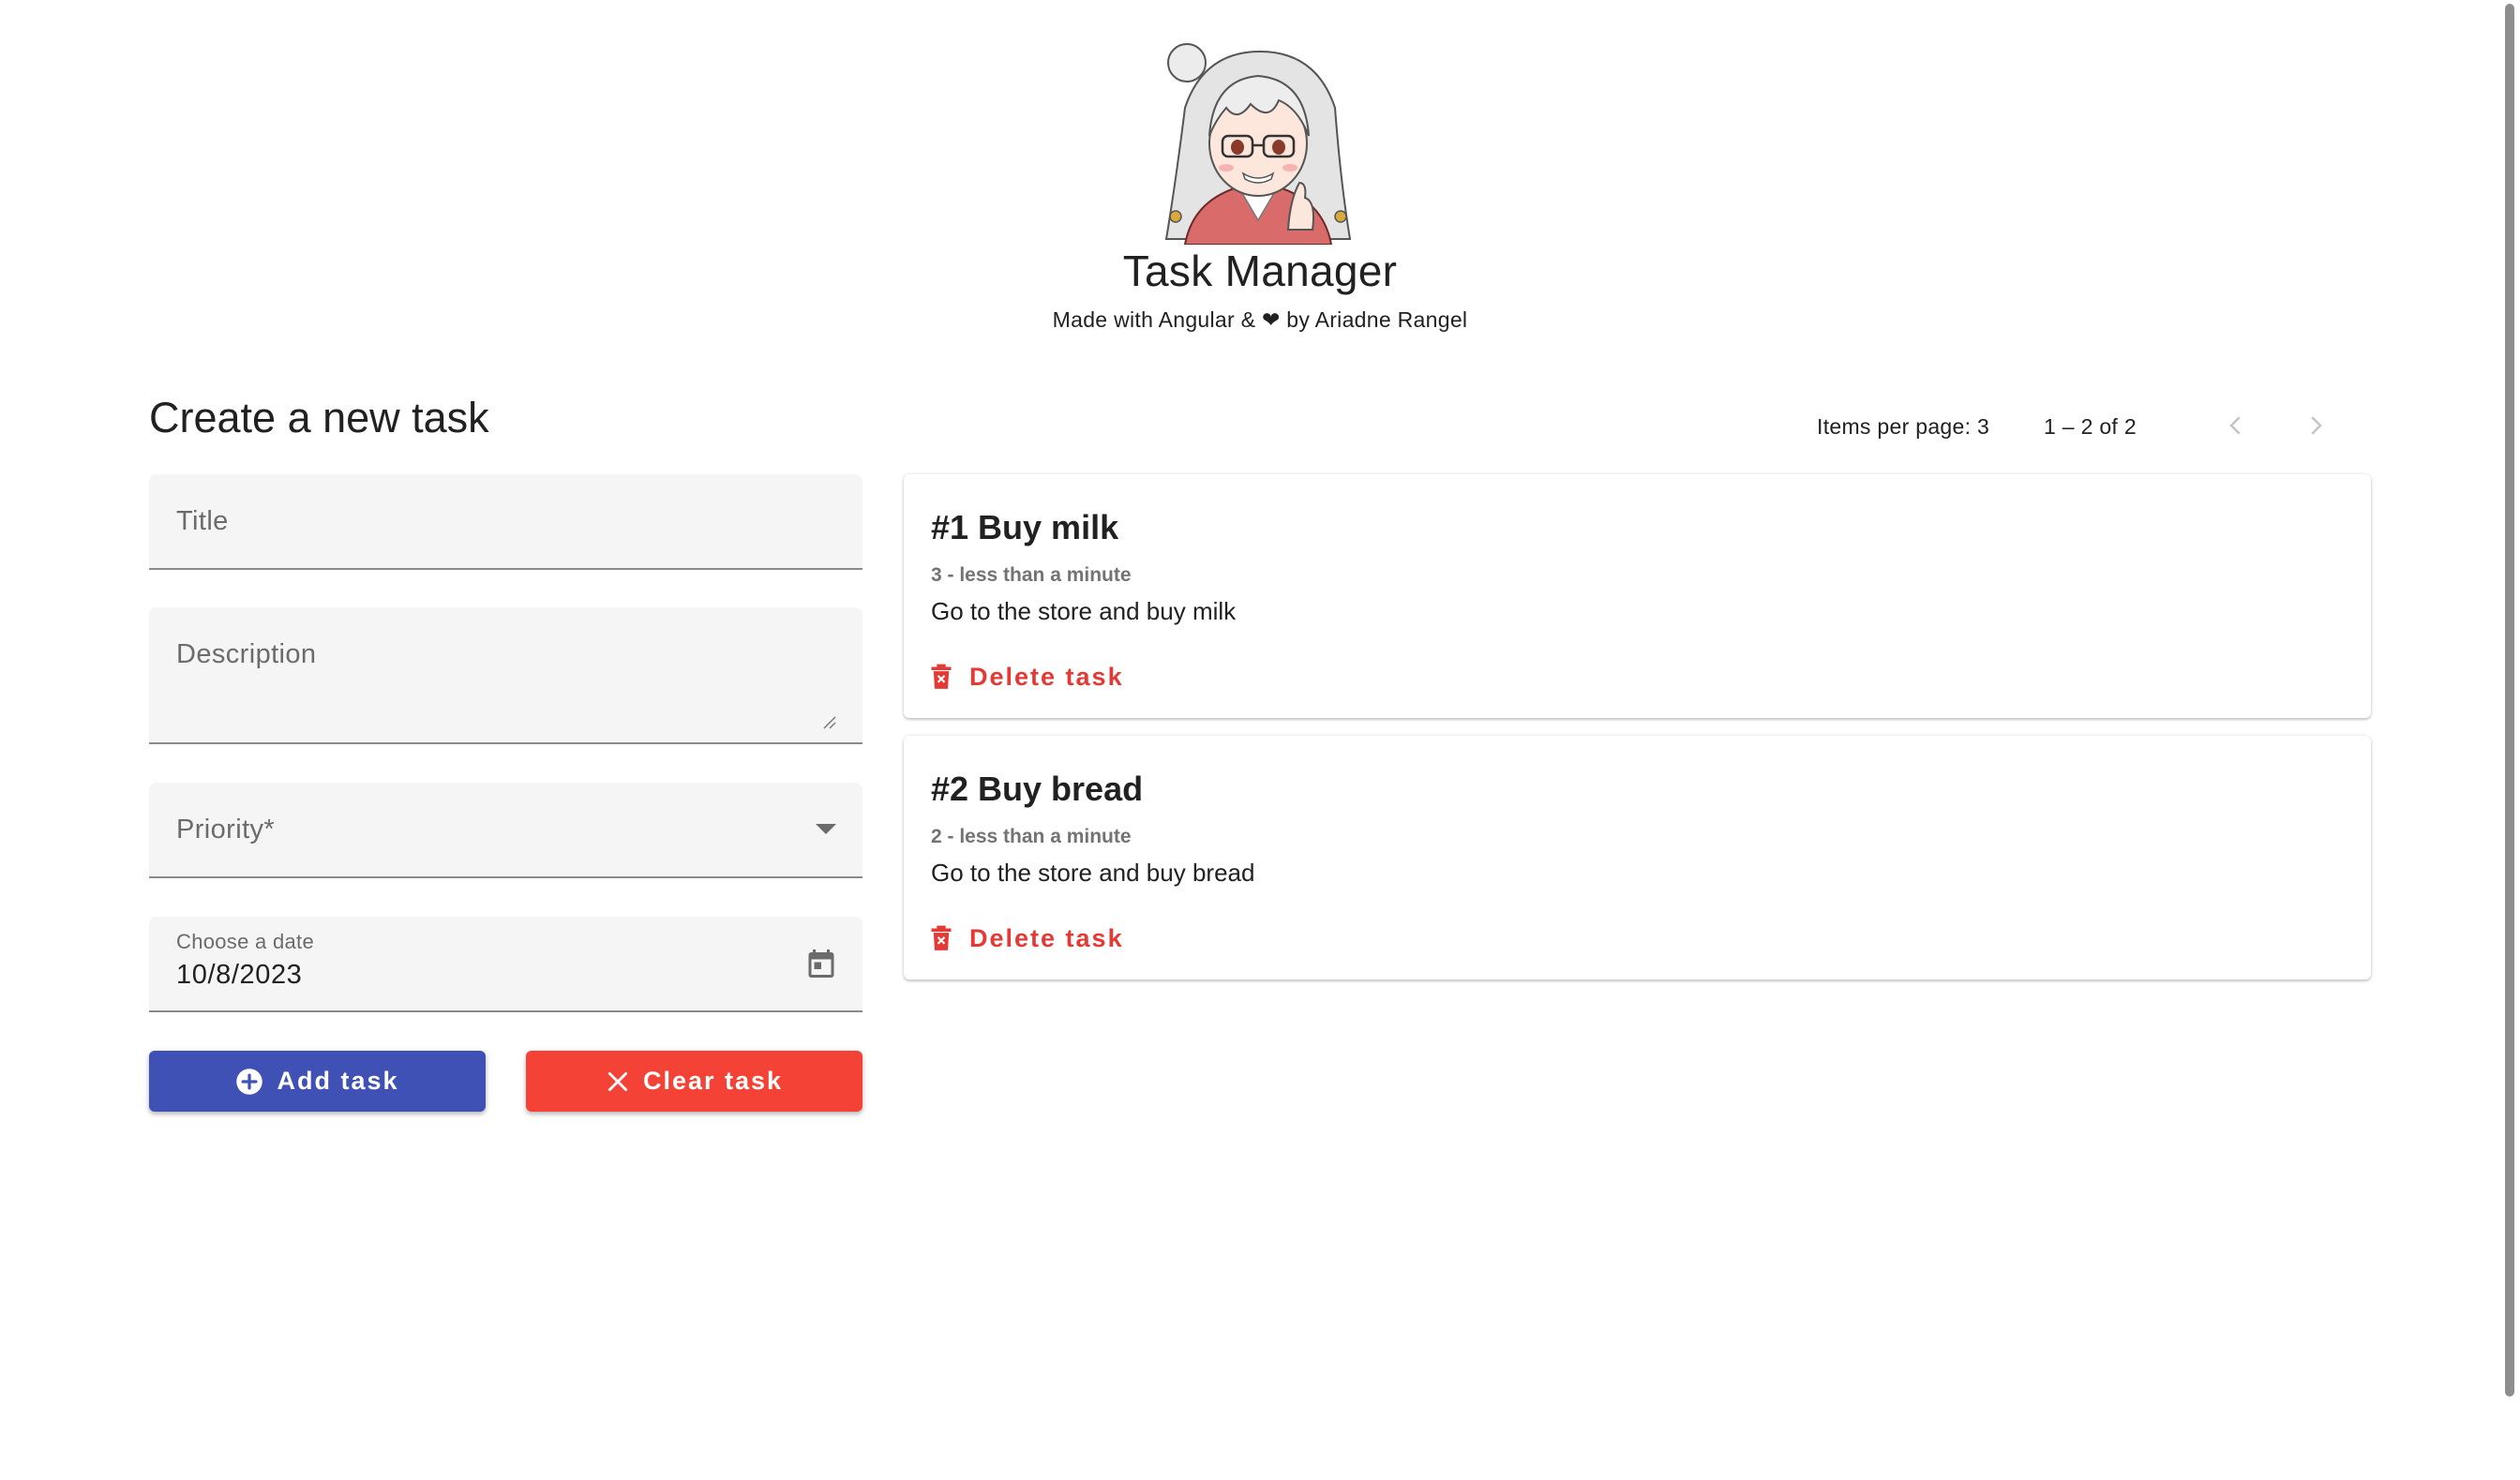 This screenshot has width=2520, height=1480. Describe the element at coordinates (1025, 527) in the screenshot. I see `task-title: #1 Buy milk` at that location.